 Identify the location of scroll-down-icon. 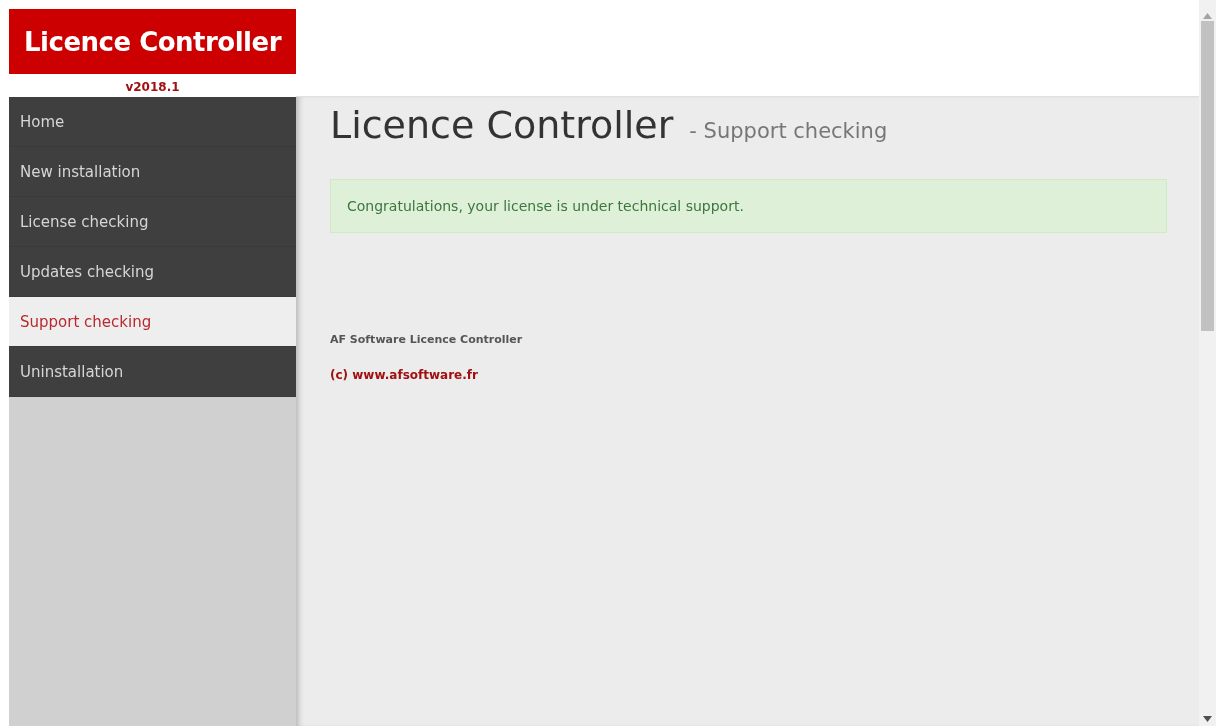
(1207, 719).